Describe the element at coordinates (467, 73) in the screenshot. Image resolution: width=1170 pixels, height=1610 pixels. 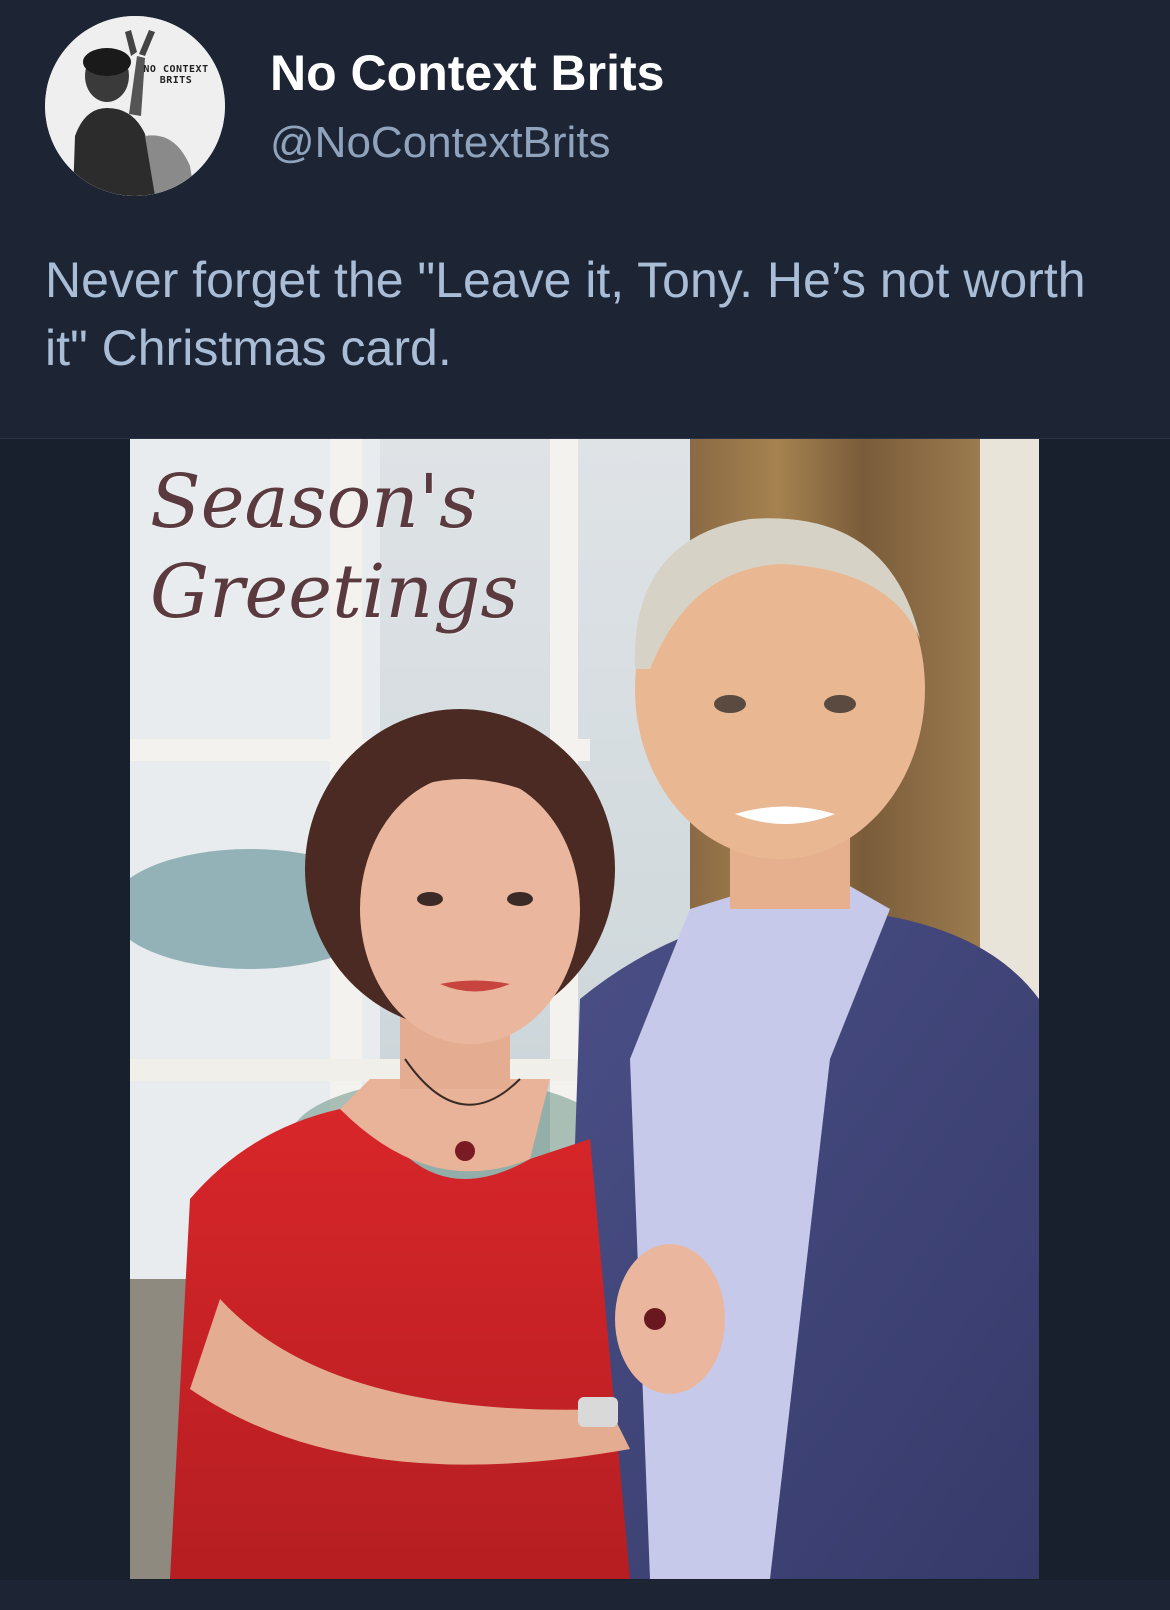
I see `display-name: No Context Brits` at that location.